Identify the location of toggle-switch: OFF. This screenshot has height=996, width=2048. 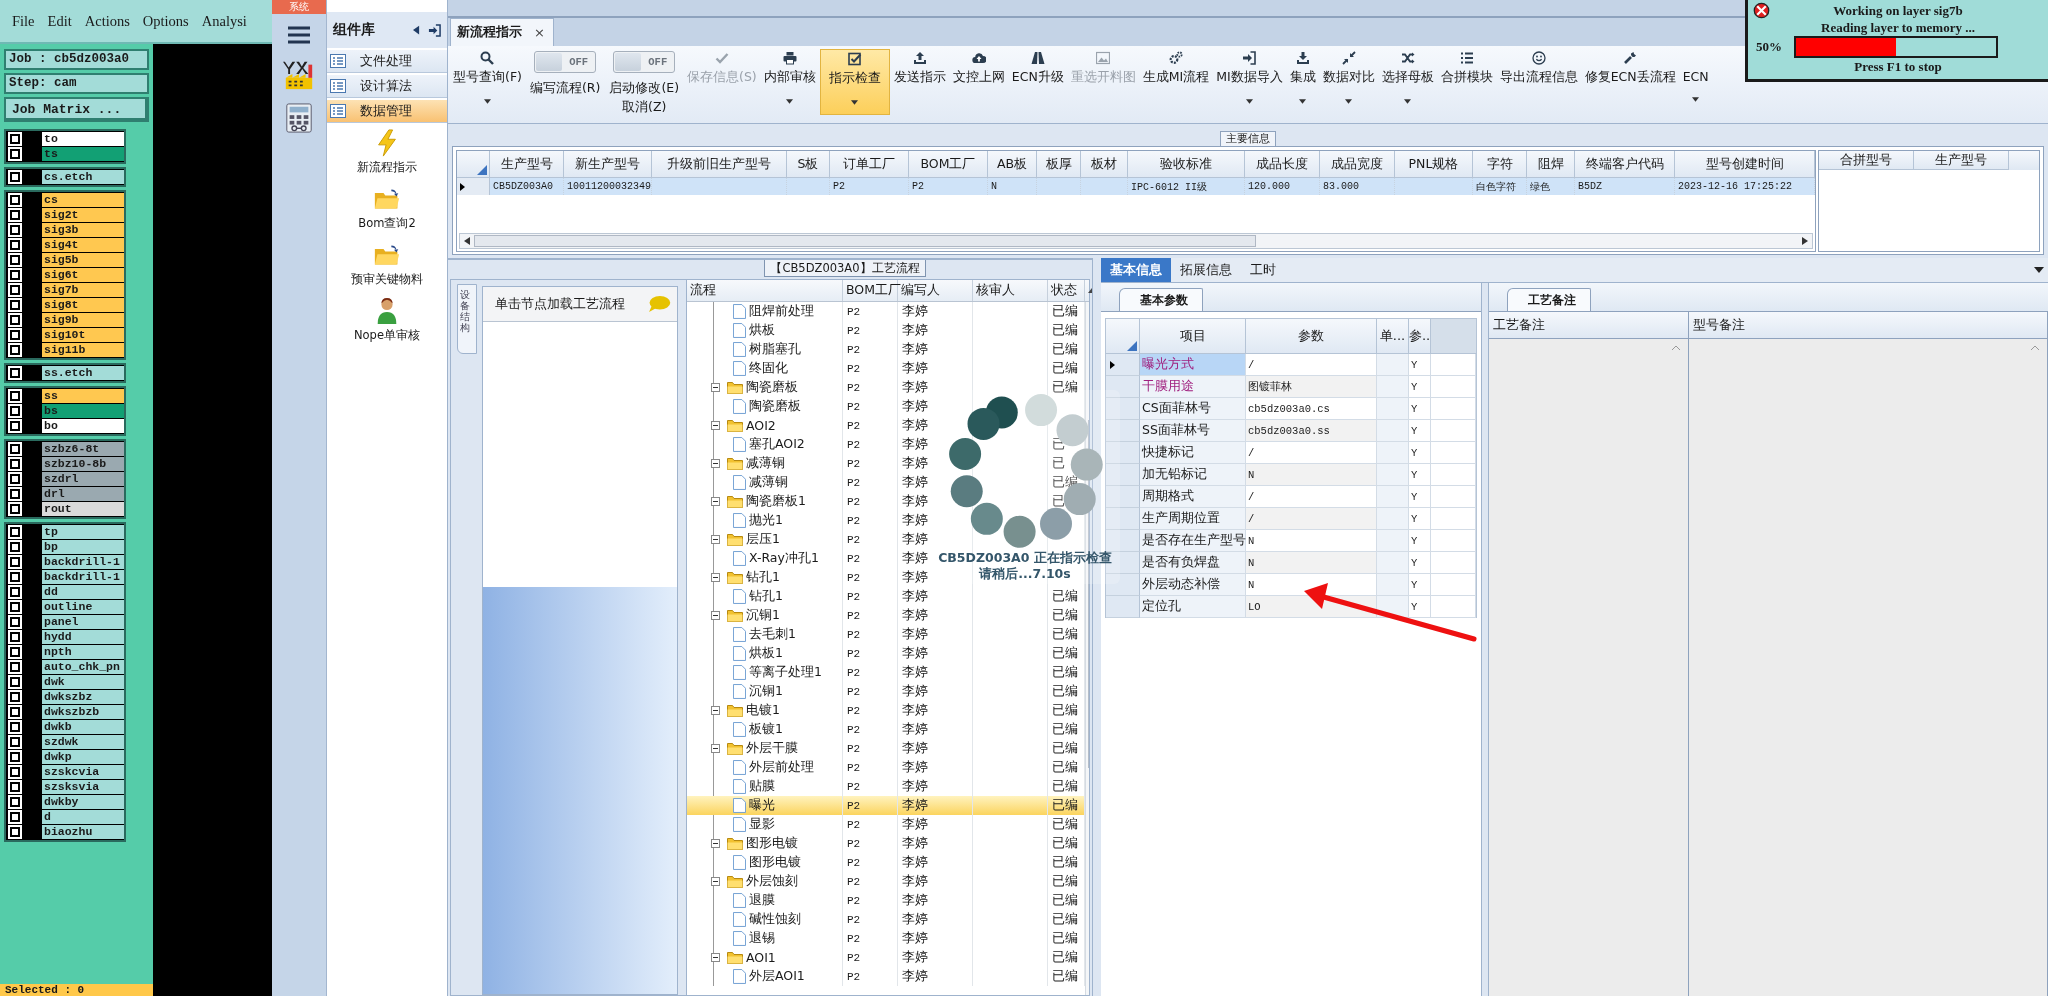
(644, 62).